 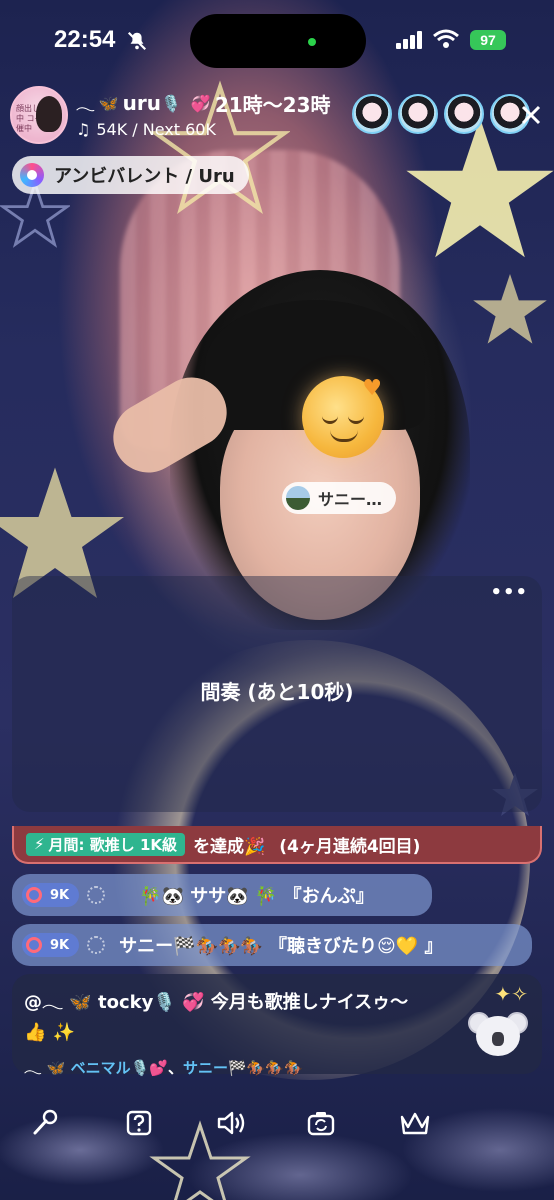 I want to click on microphone-icon, so click(x=45, y=1122).